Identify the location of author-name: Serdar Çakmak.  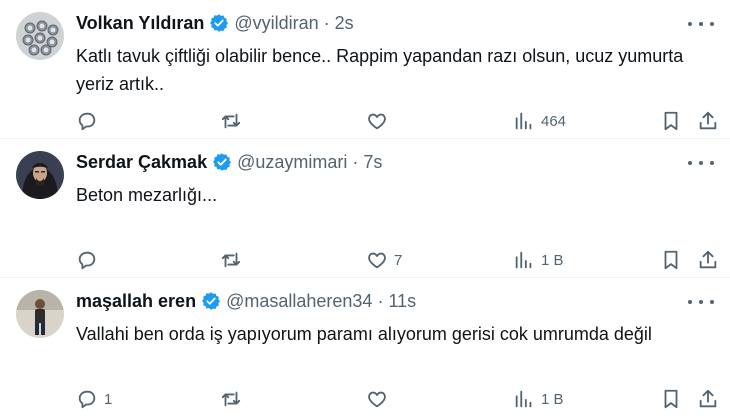
(141, 162).